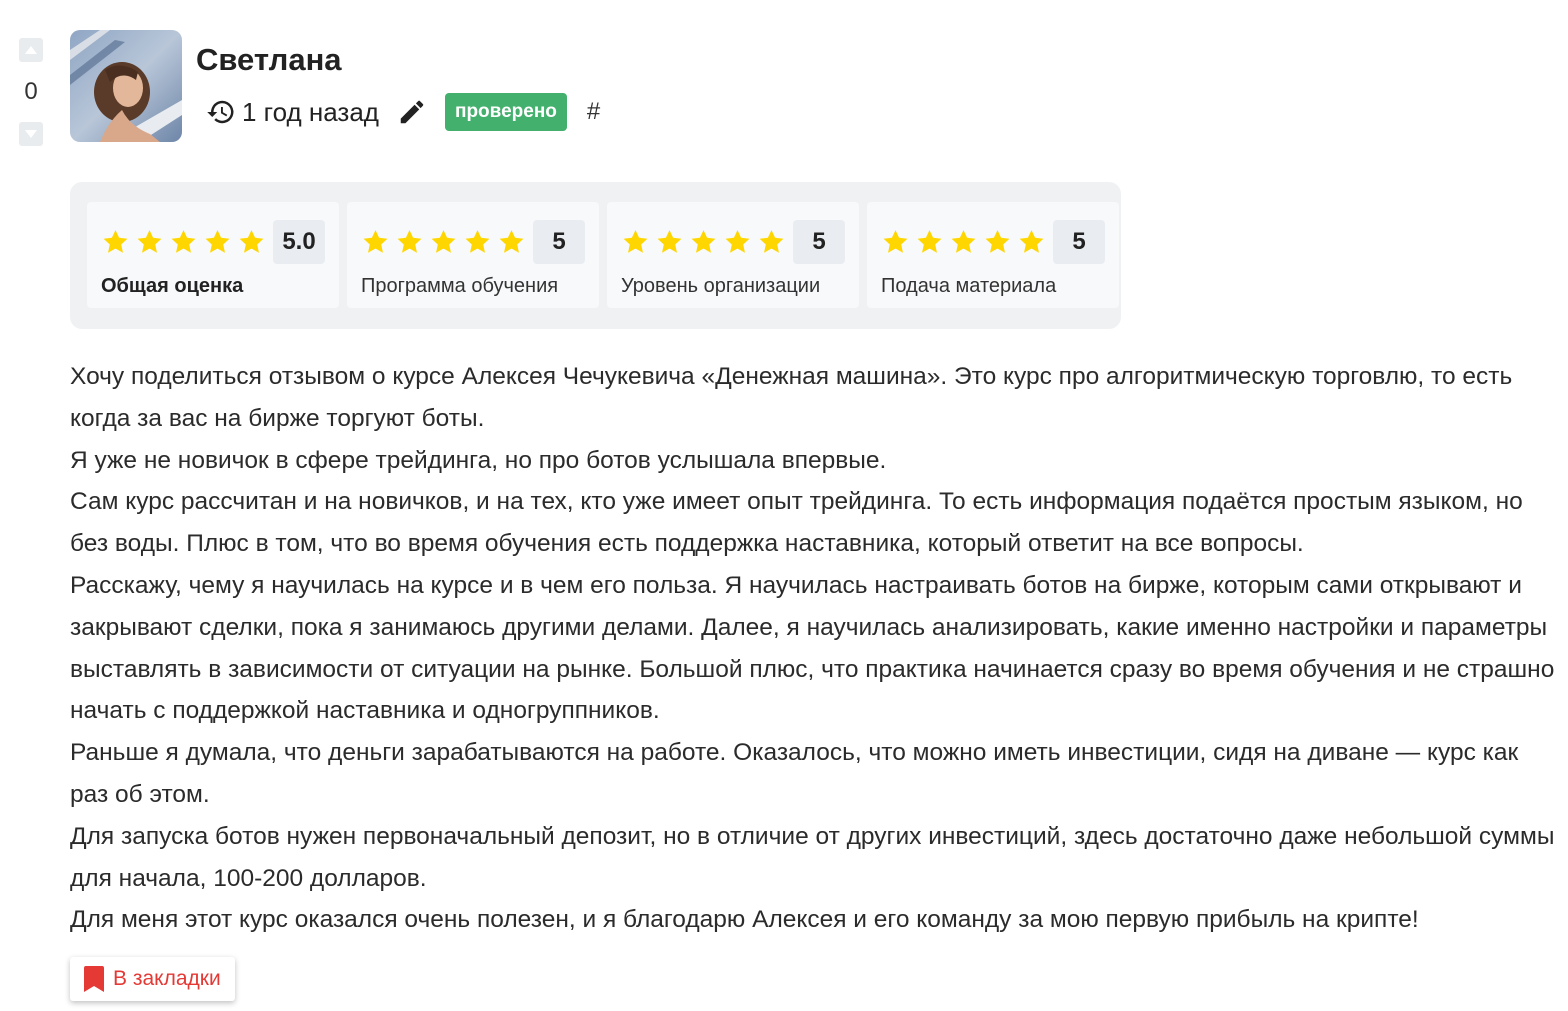 Image resolution: width=1568 pixels, height=1011 pixels. I want to click on rating-label: Подача материала, so click(969, 286).